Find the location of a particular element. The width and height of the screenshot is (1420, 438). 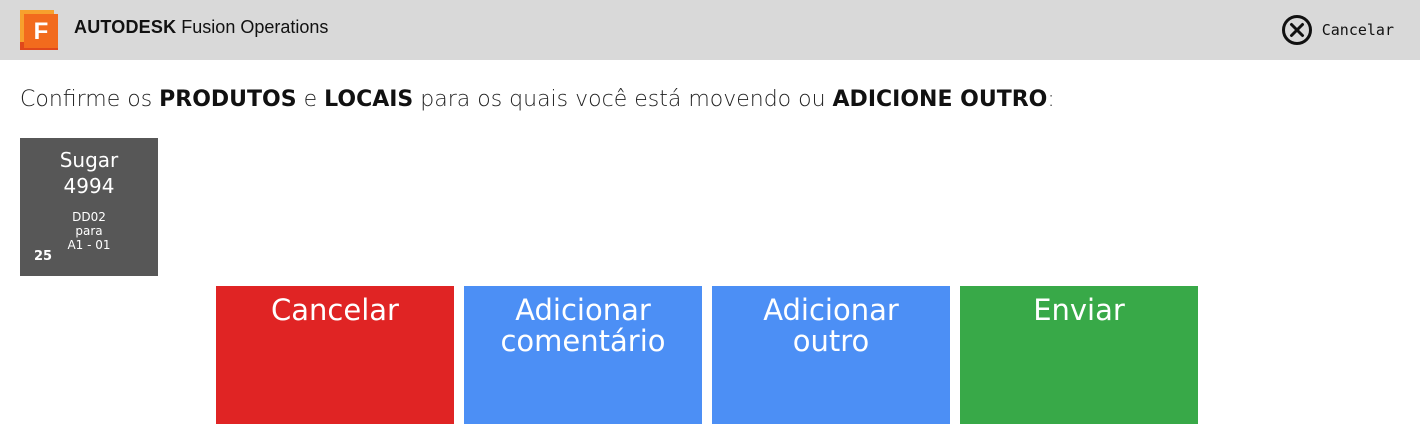

instruction-part: Confirme os is located at coordinates (90, 99).